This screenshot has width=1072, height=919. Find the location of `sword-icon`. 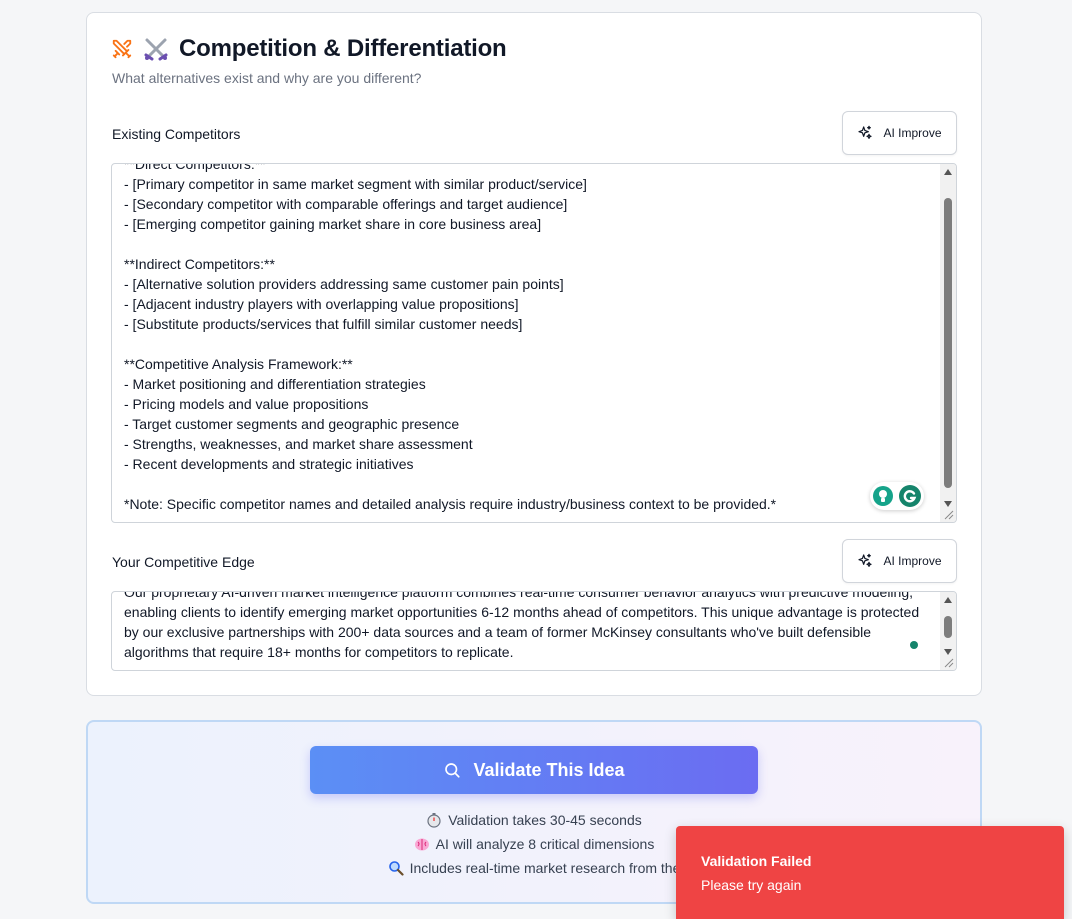

sword-icon is located at coordinates (122, 49).